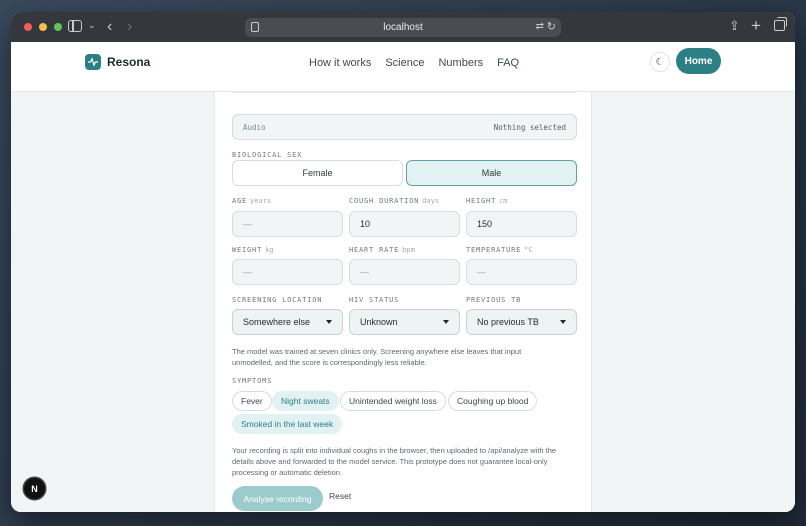  I want to click on symptom-chip-weight-loss: Unintended weight loss, so click(393, 401).